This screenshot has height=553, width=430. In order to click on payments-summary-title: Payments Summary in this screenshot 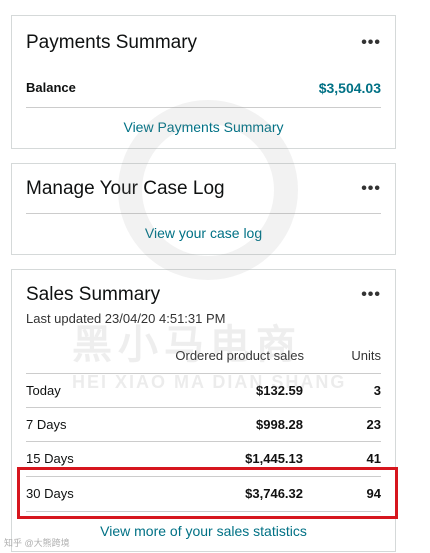, I will do `click(112, 42)`.